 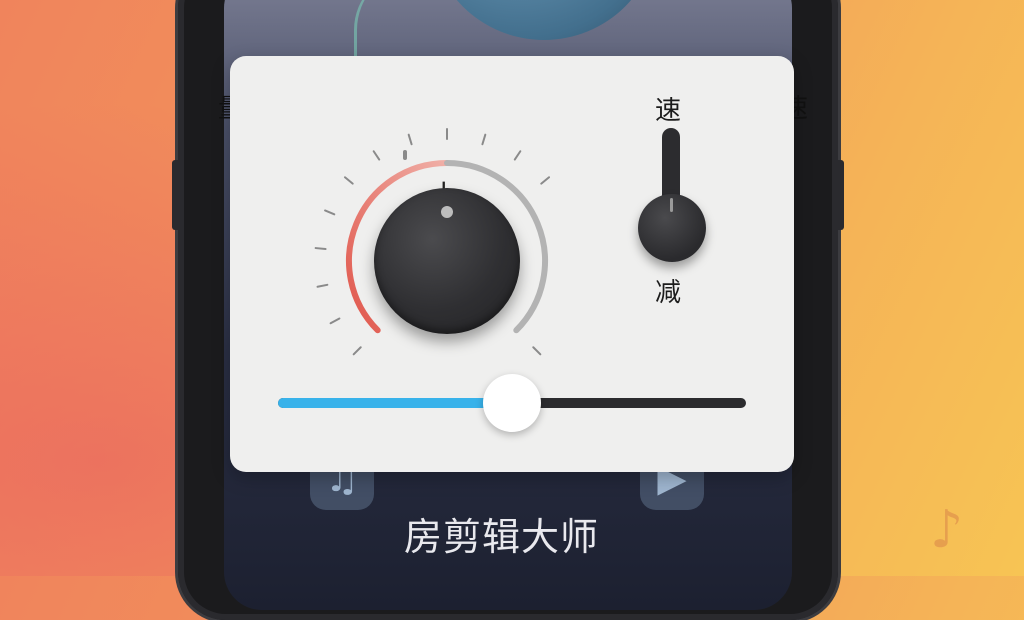 I want to click on speed-knob-tick, so click(x=671, y=205).